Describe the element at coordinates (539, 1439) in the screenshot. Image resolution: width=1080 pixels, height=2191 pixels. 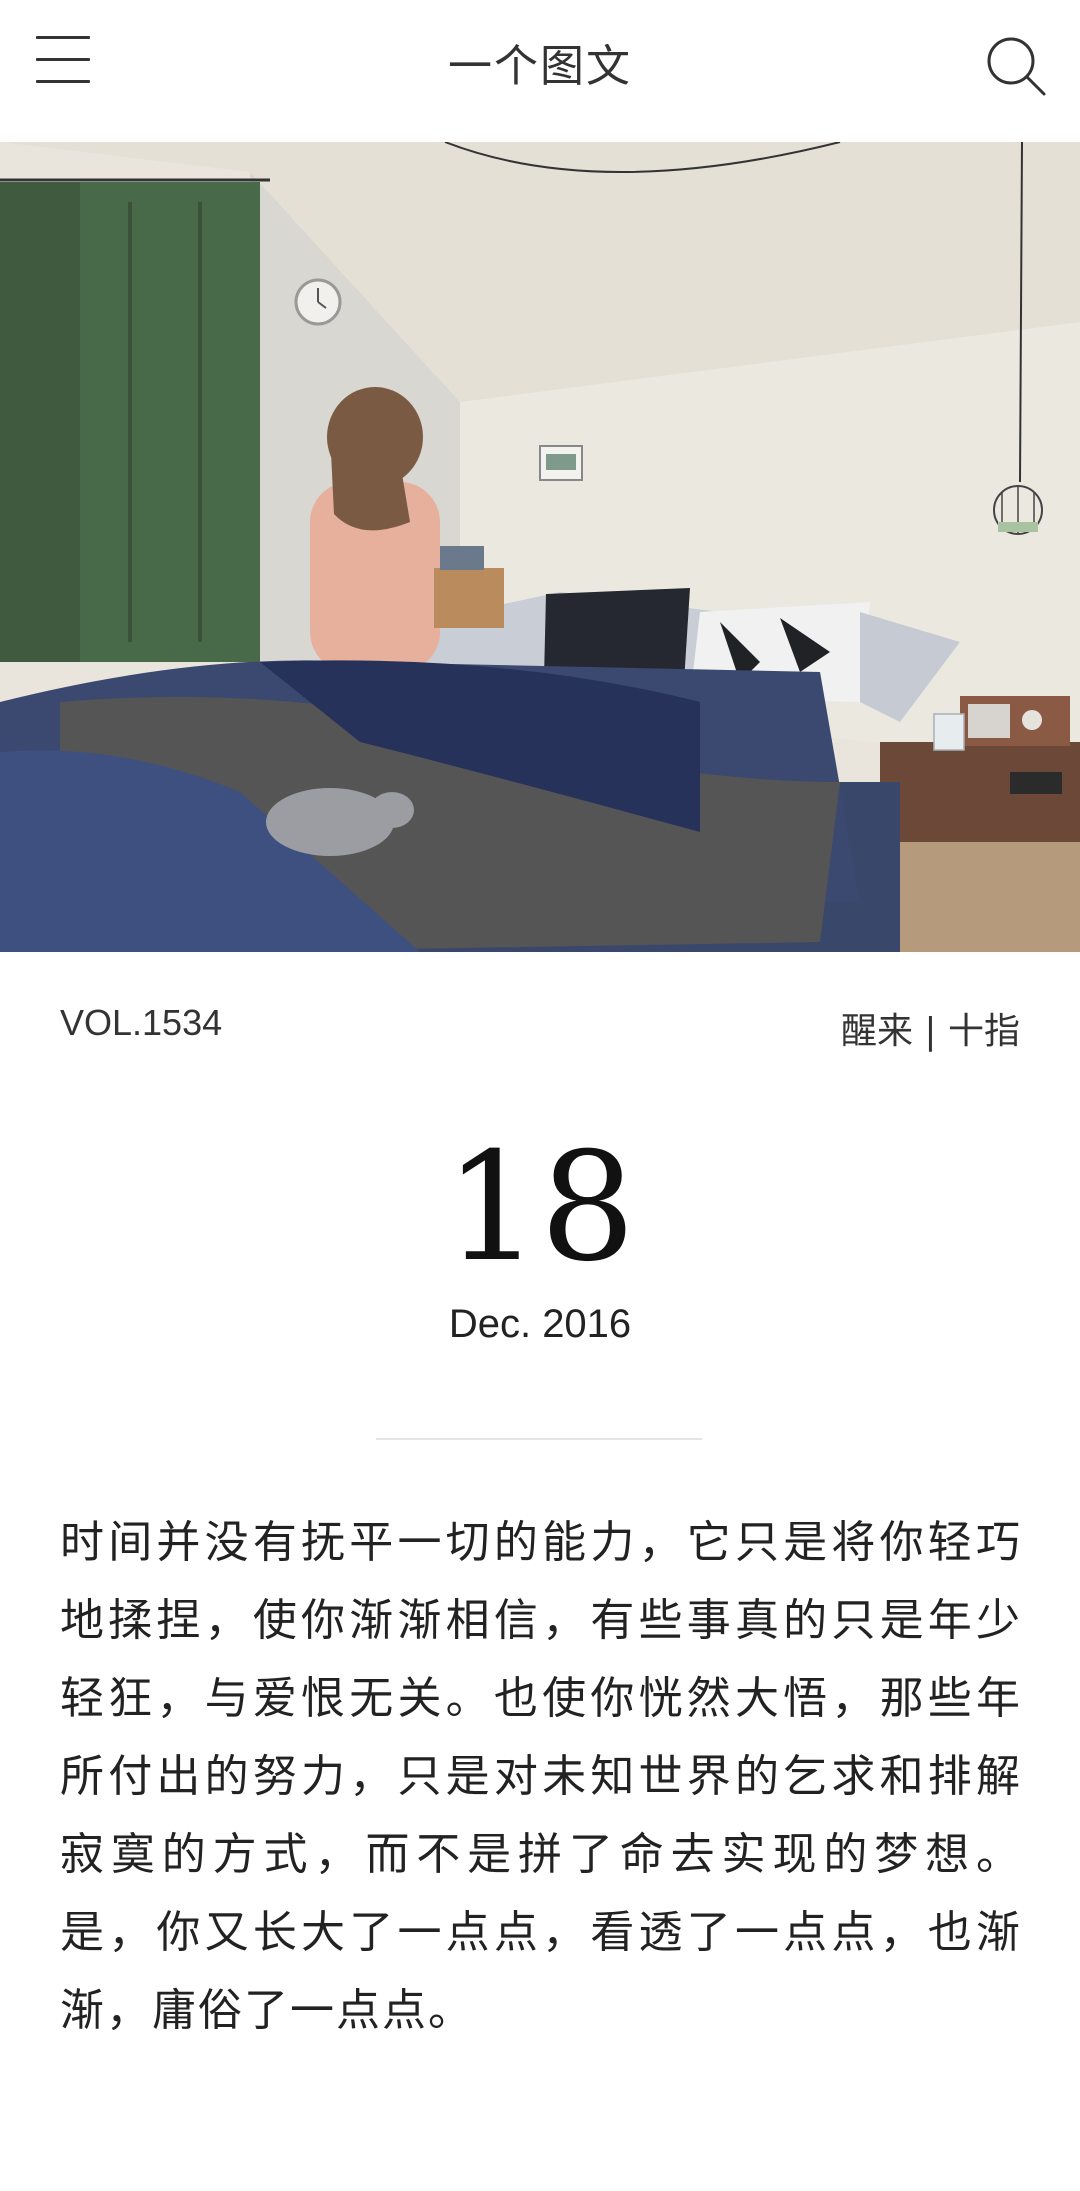
I see `divider` at that location.